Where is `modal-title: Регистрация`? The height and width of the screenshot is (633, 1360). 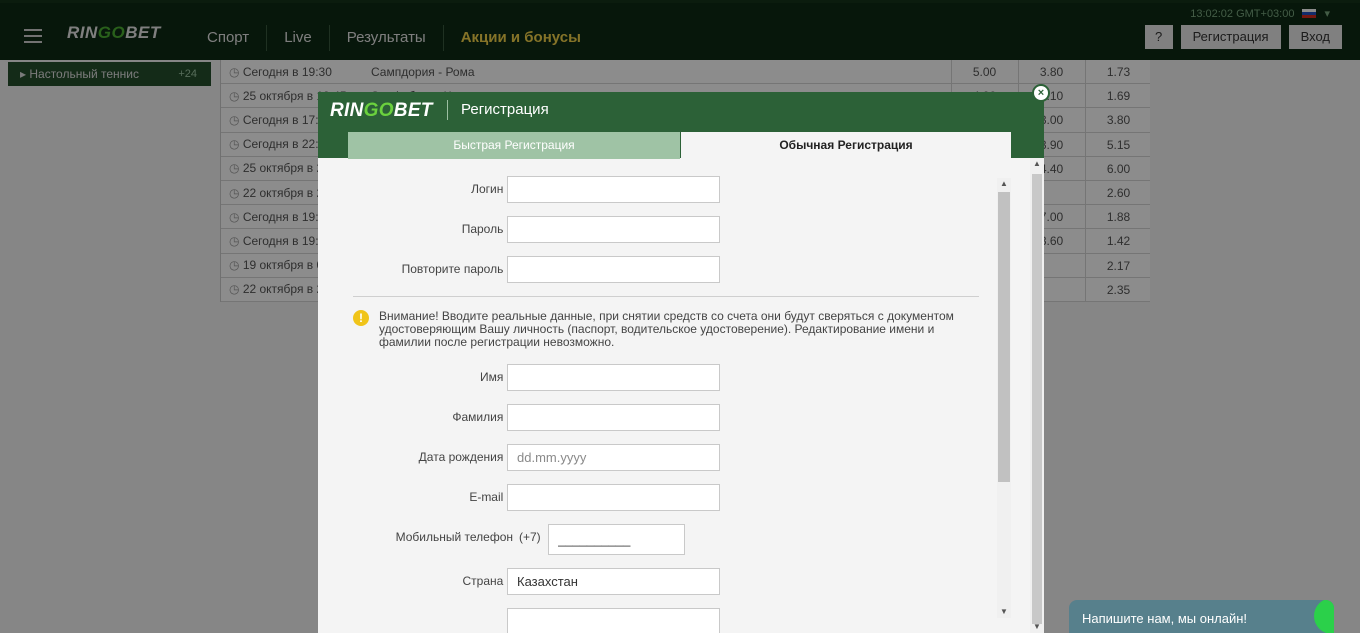
modal-title: Регистрация is located at coordinates (505, 109).